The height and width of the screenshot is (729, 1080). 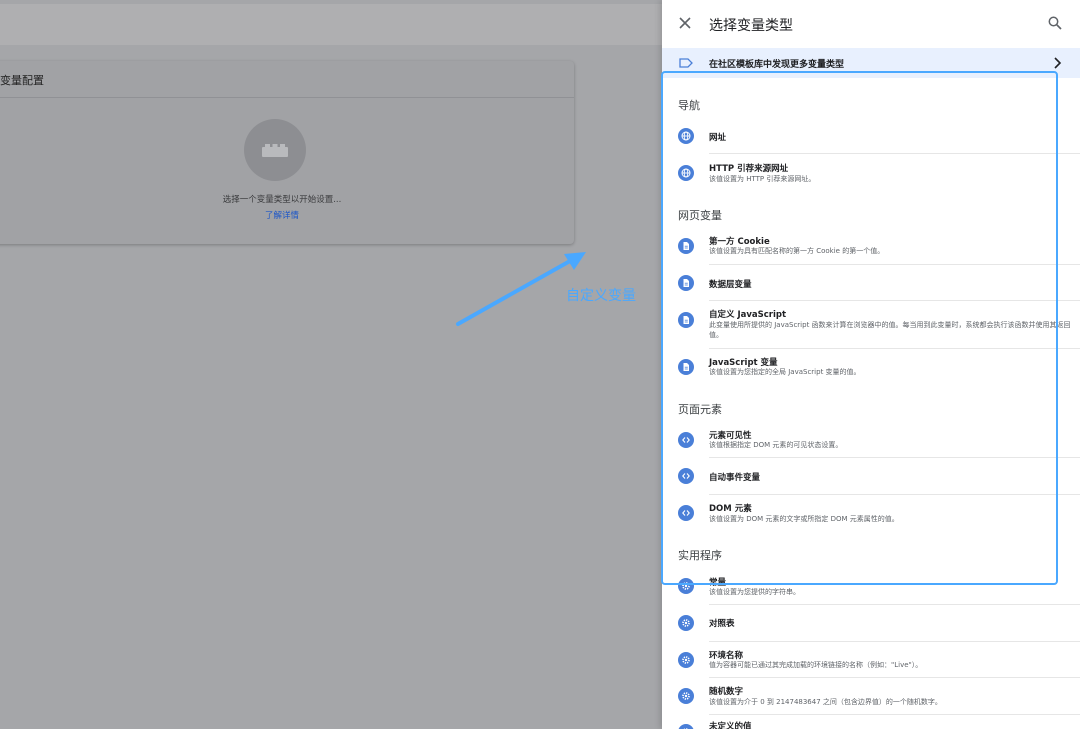 I want to click on card-divider, so click(x=287, y=97).